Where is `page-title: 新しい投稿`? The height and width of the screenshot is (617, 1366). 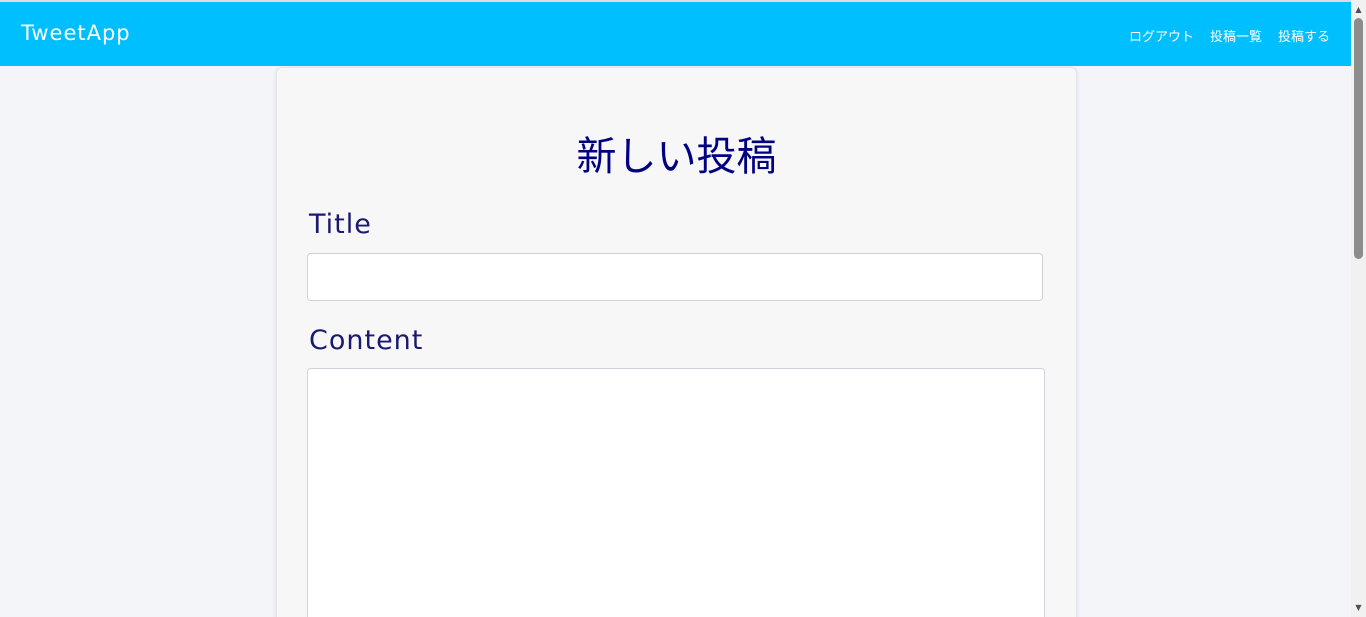 page-title: 新しい投稿 is located at coordinates (676, 157).